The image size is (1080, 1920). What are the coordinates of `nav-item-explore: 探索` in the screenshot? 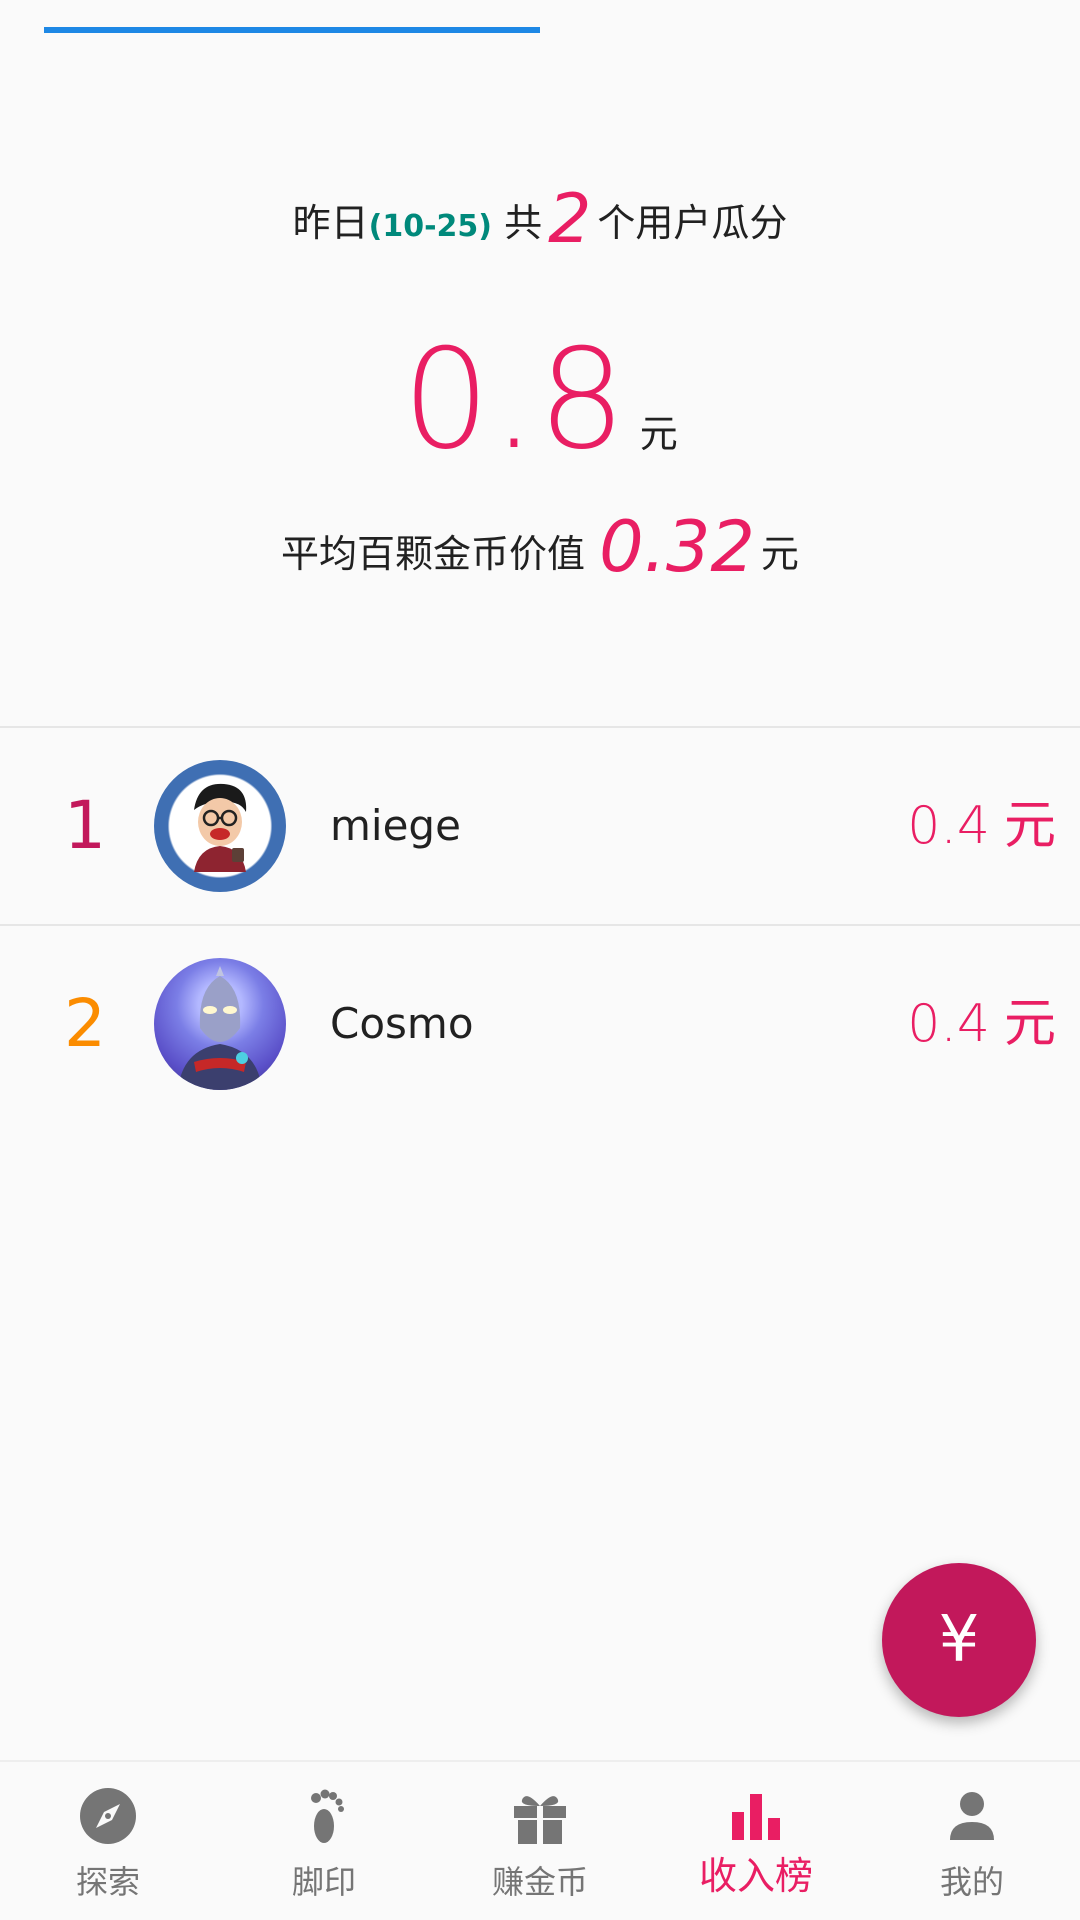 It's located at (108, 1841).